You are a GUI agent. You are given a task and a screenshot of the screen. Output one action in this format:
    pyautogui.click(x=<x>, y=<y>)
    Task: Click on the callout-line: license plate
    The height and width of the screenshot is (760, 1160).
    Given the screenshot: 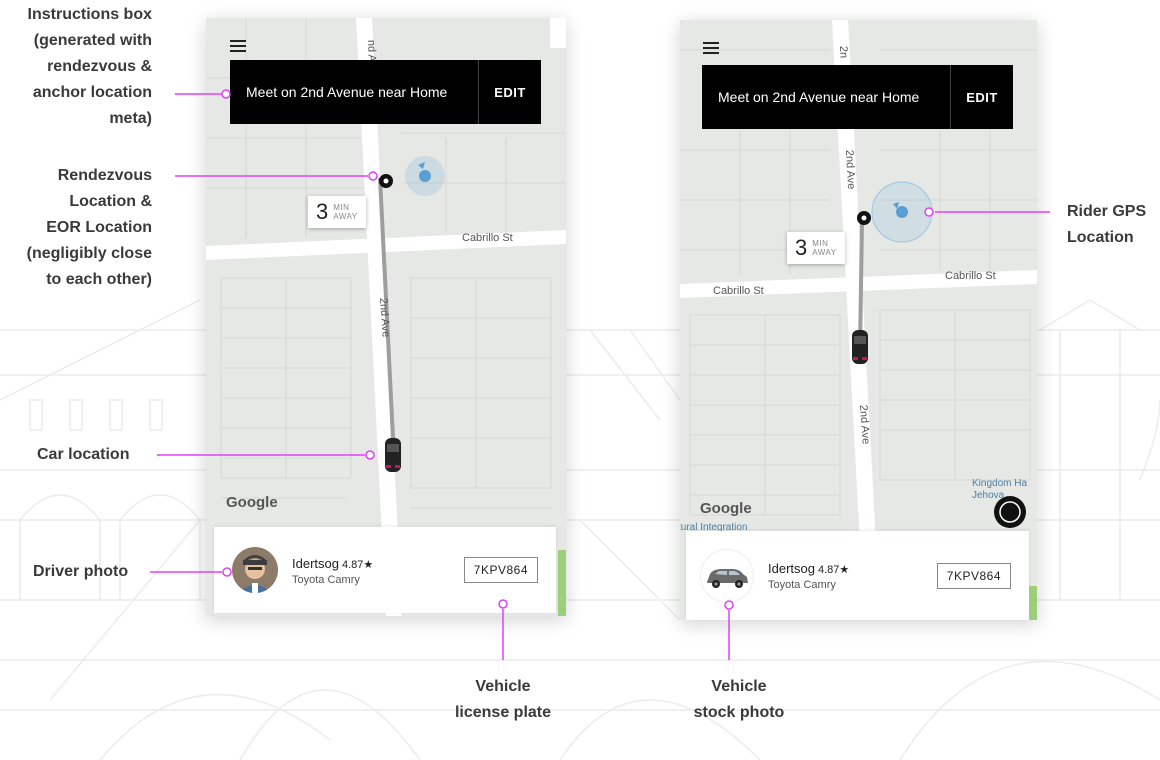 What is the action you would take?
    pyautogui.click(x=503, y=712)
    